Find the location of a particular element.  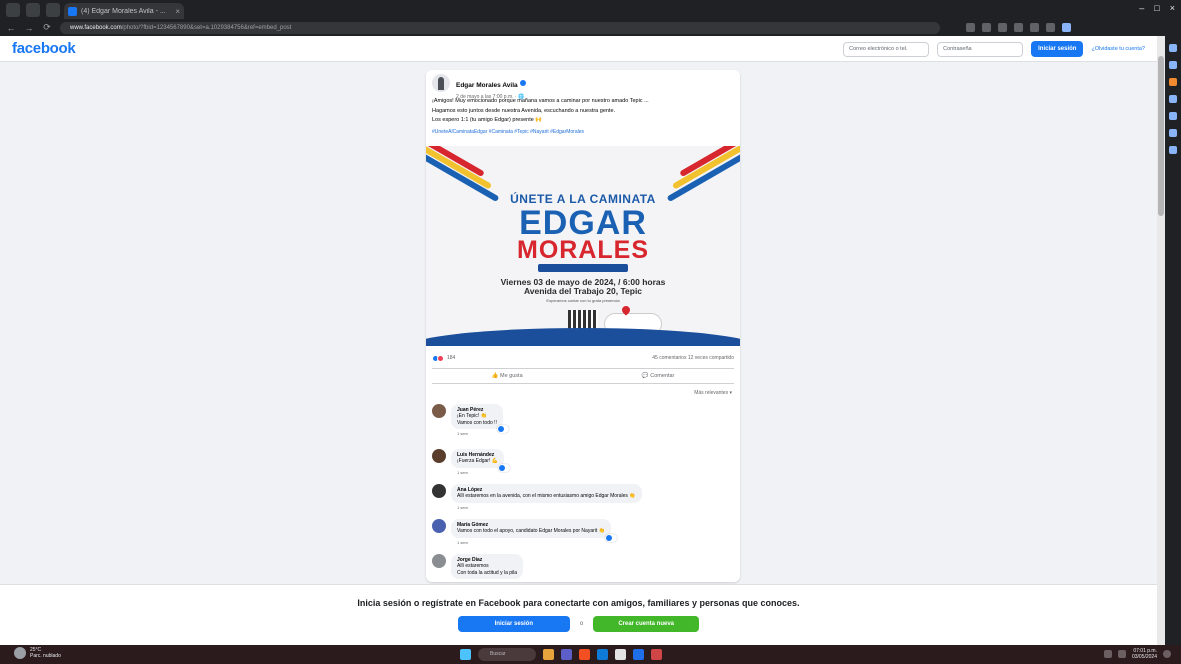

forward-icon: → is located at coordinates (29, 28).